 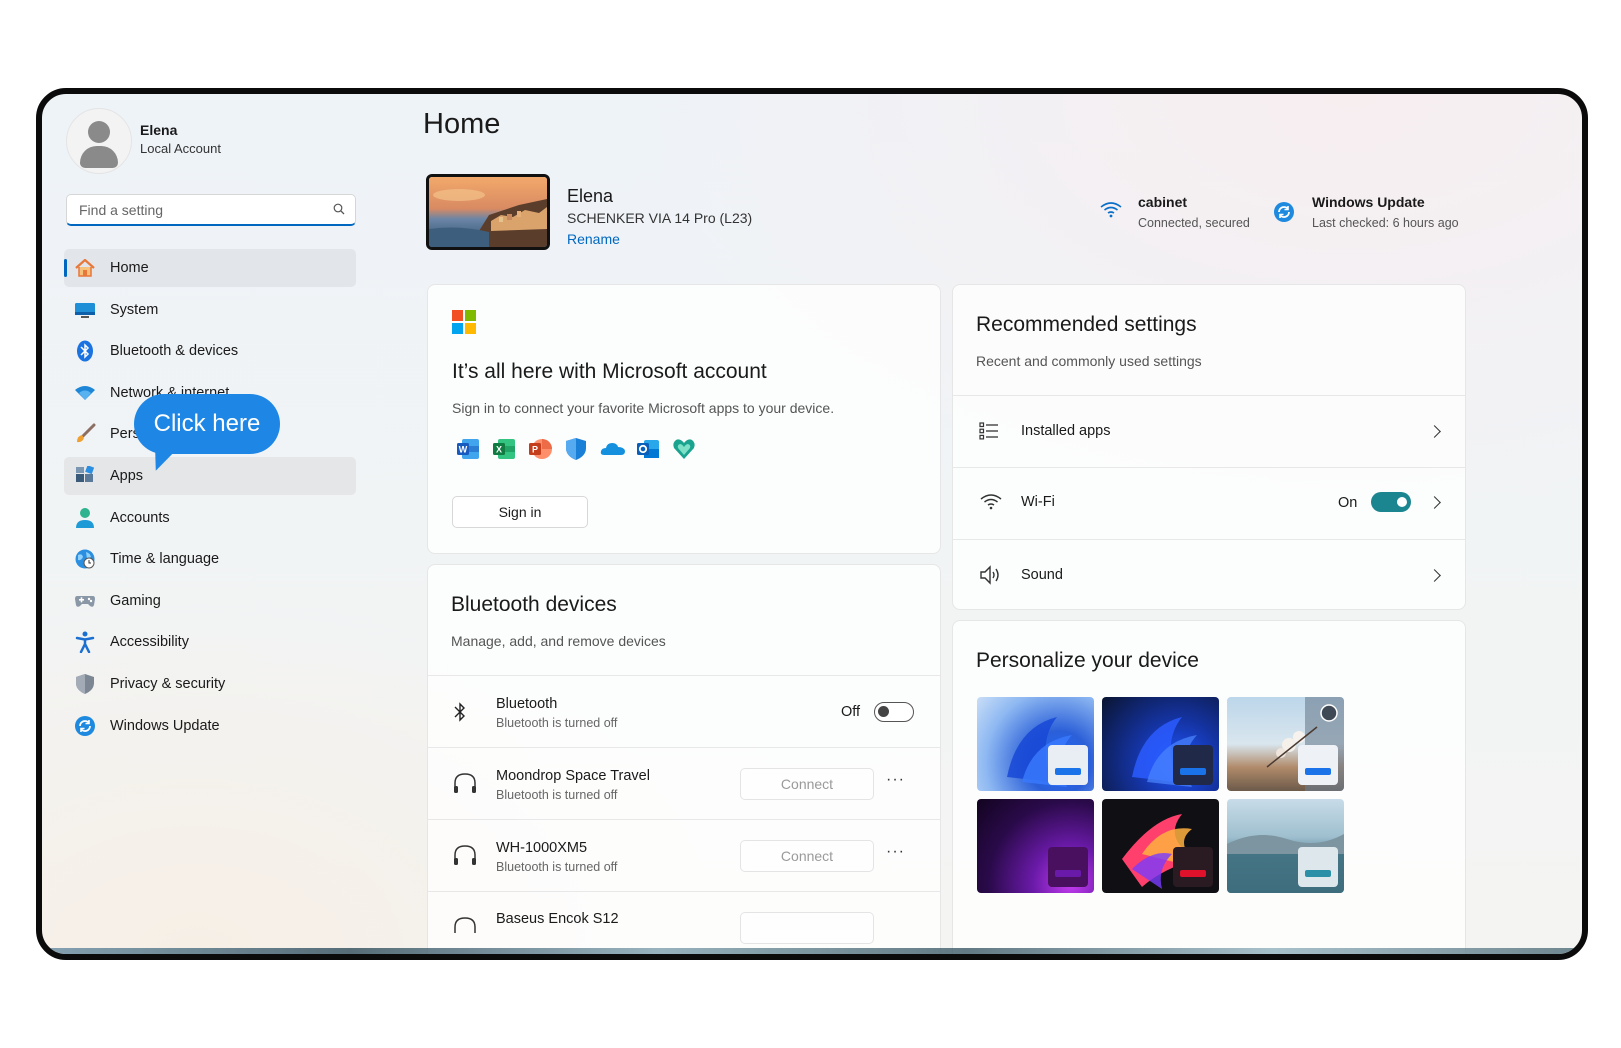 I want to click on user-name: Elena, so click(x=159, y=130).